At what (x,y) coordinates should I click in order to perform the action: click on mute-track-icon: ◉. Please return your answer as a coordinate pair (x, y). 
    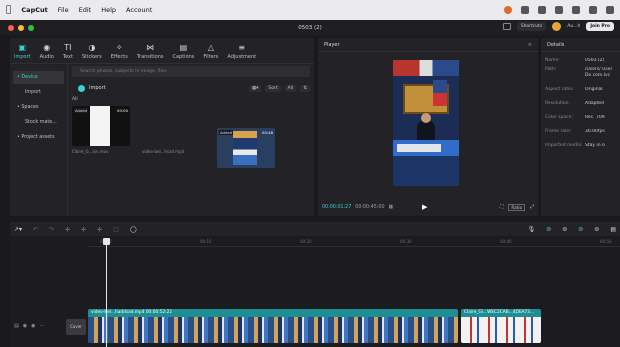
    Looking at the image, I should click on (33, 326).